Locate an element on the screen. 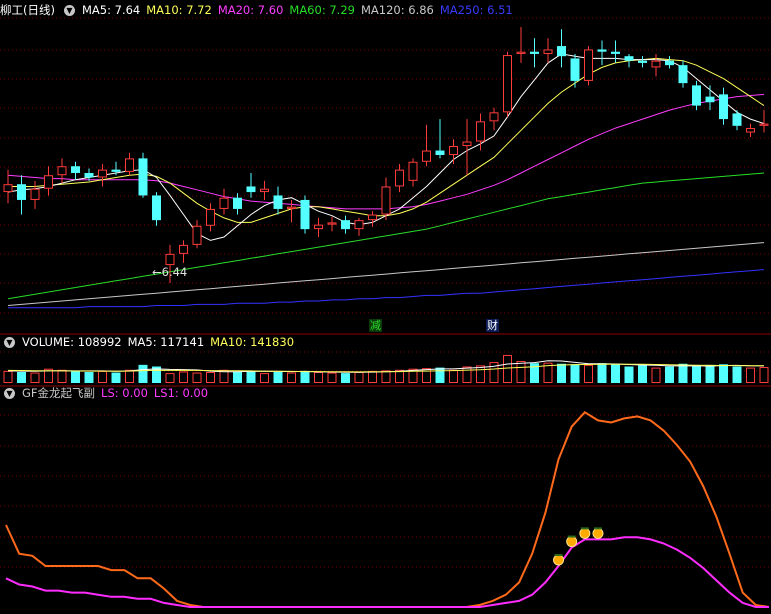  ma5-legend: MA5: 7.64 is located at coordinates (111, 10).